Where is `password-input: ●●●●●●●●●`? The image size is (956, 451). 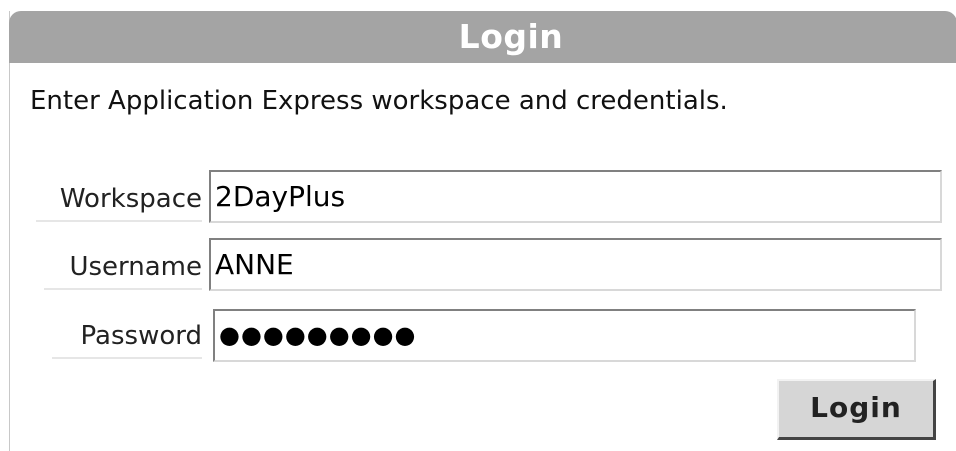
password-input: ●●●●●●●●● is located at coordinates (564, 335).